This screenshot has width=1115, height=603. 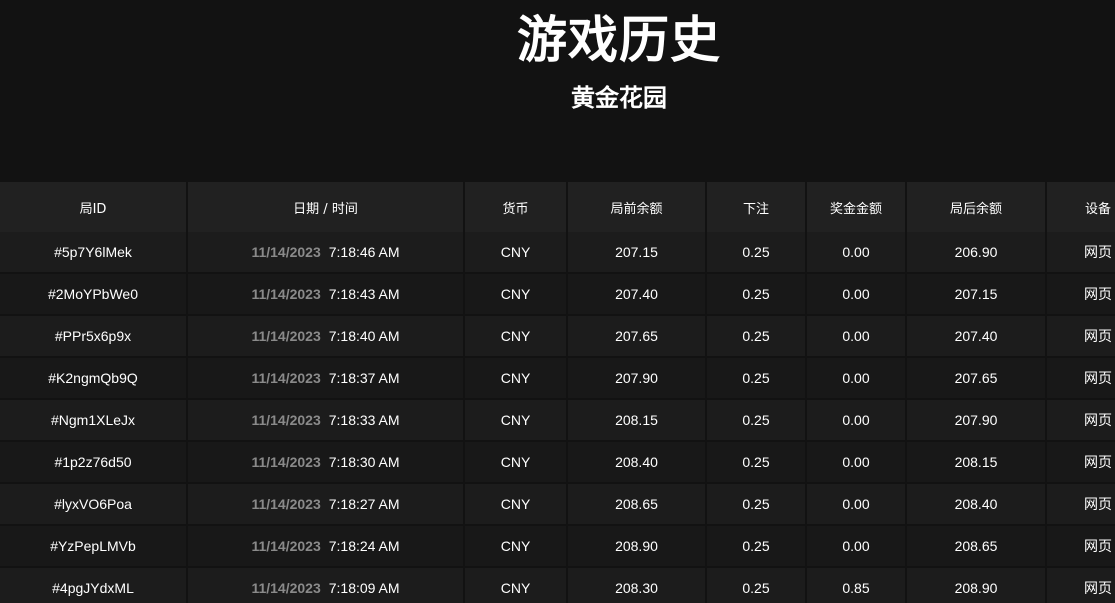 I want to click on balance-before-cell: 208.90, so click(x=637, y=546).